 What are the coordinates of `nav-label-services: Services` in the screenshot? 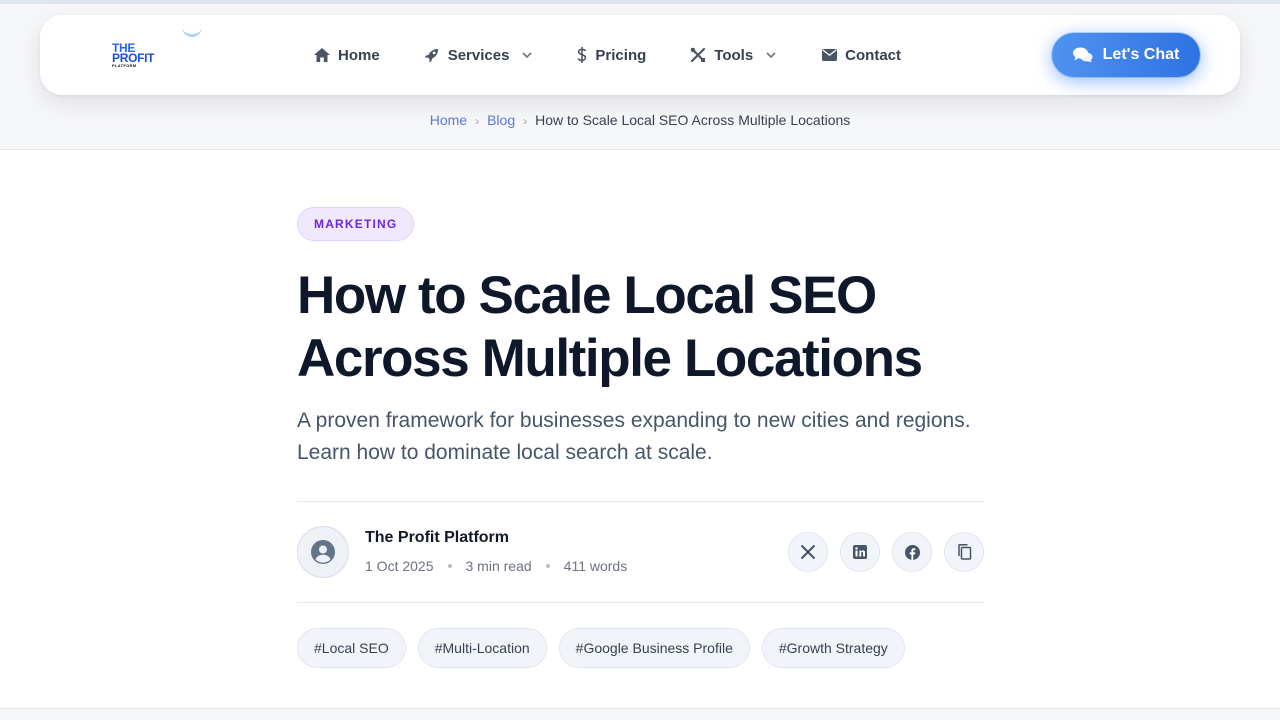 It's located at (478, 55).